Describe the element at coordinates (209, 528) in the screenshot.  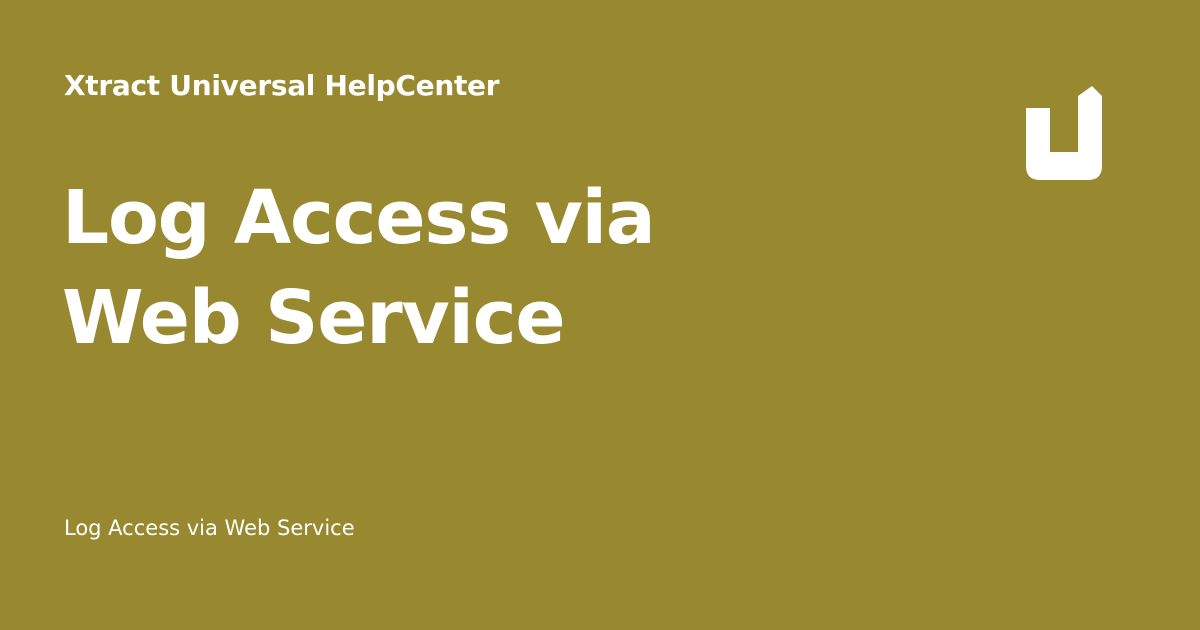
I see `page-subtitle: Log Access via Web Service` at that location.